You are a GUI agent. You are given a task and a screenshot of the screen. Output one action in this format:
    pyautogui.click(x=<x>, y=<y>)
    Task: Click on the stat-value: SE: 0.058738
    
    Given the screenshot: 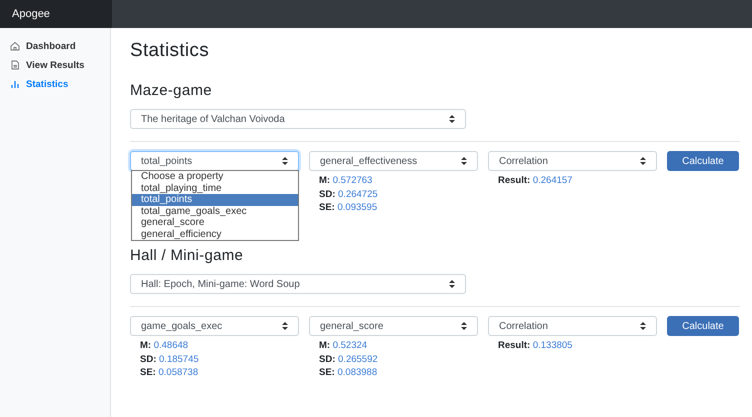 What is the action you would take?
    pyautogui.click(x=170, y=373)
    